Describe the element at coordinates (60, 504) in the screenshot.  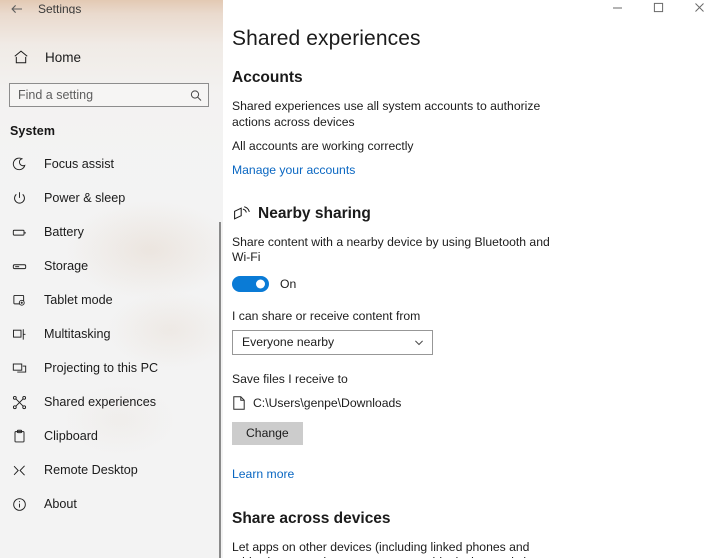
I see `sidebar-item-label: About` at that location.